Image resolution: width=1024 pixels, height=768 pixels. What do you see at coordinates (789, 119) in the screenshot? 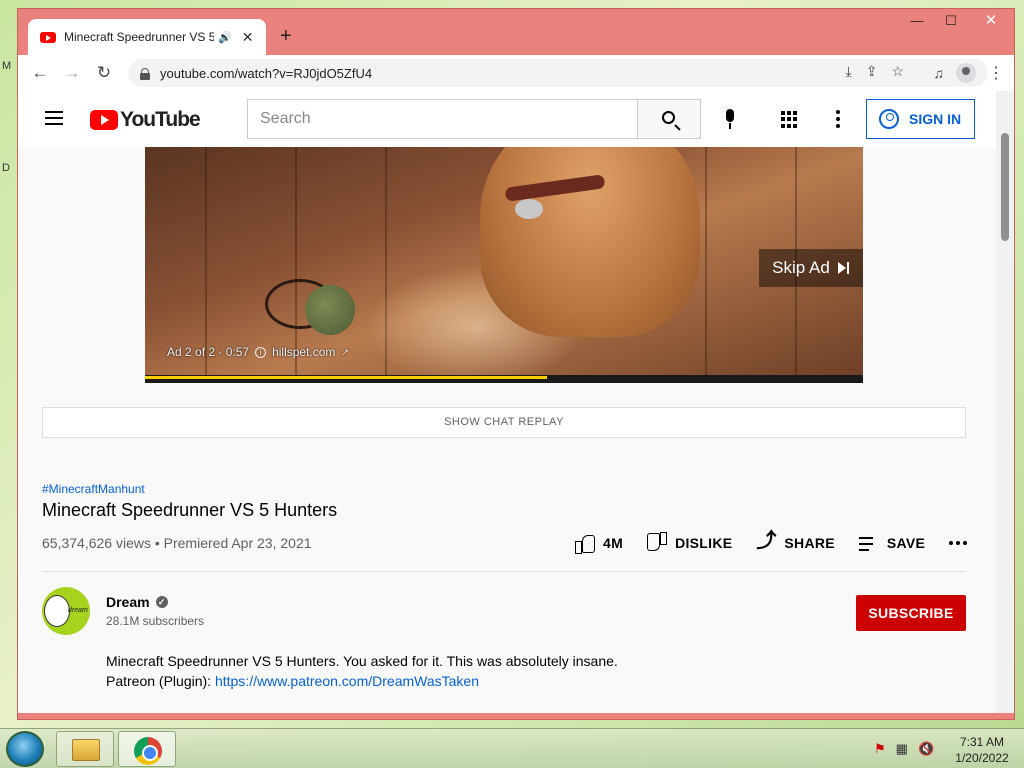
I see `apps-grid-icon` at bounding box center [789, 119].